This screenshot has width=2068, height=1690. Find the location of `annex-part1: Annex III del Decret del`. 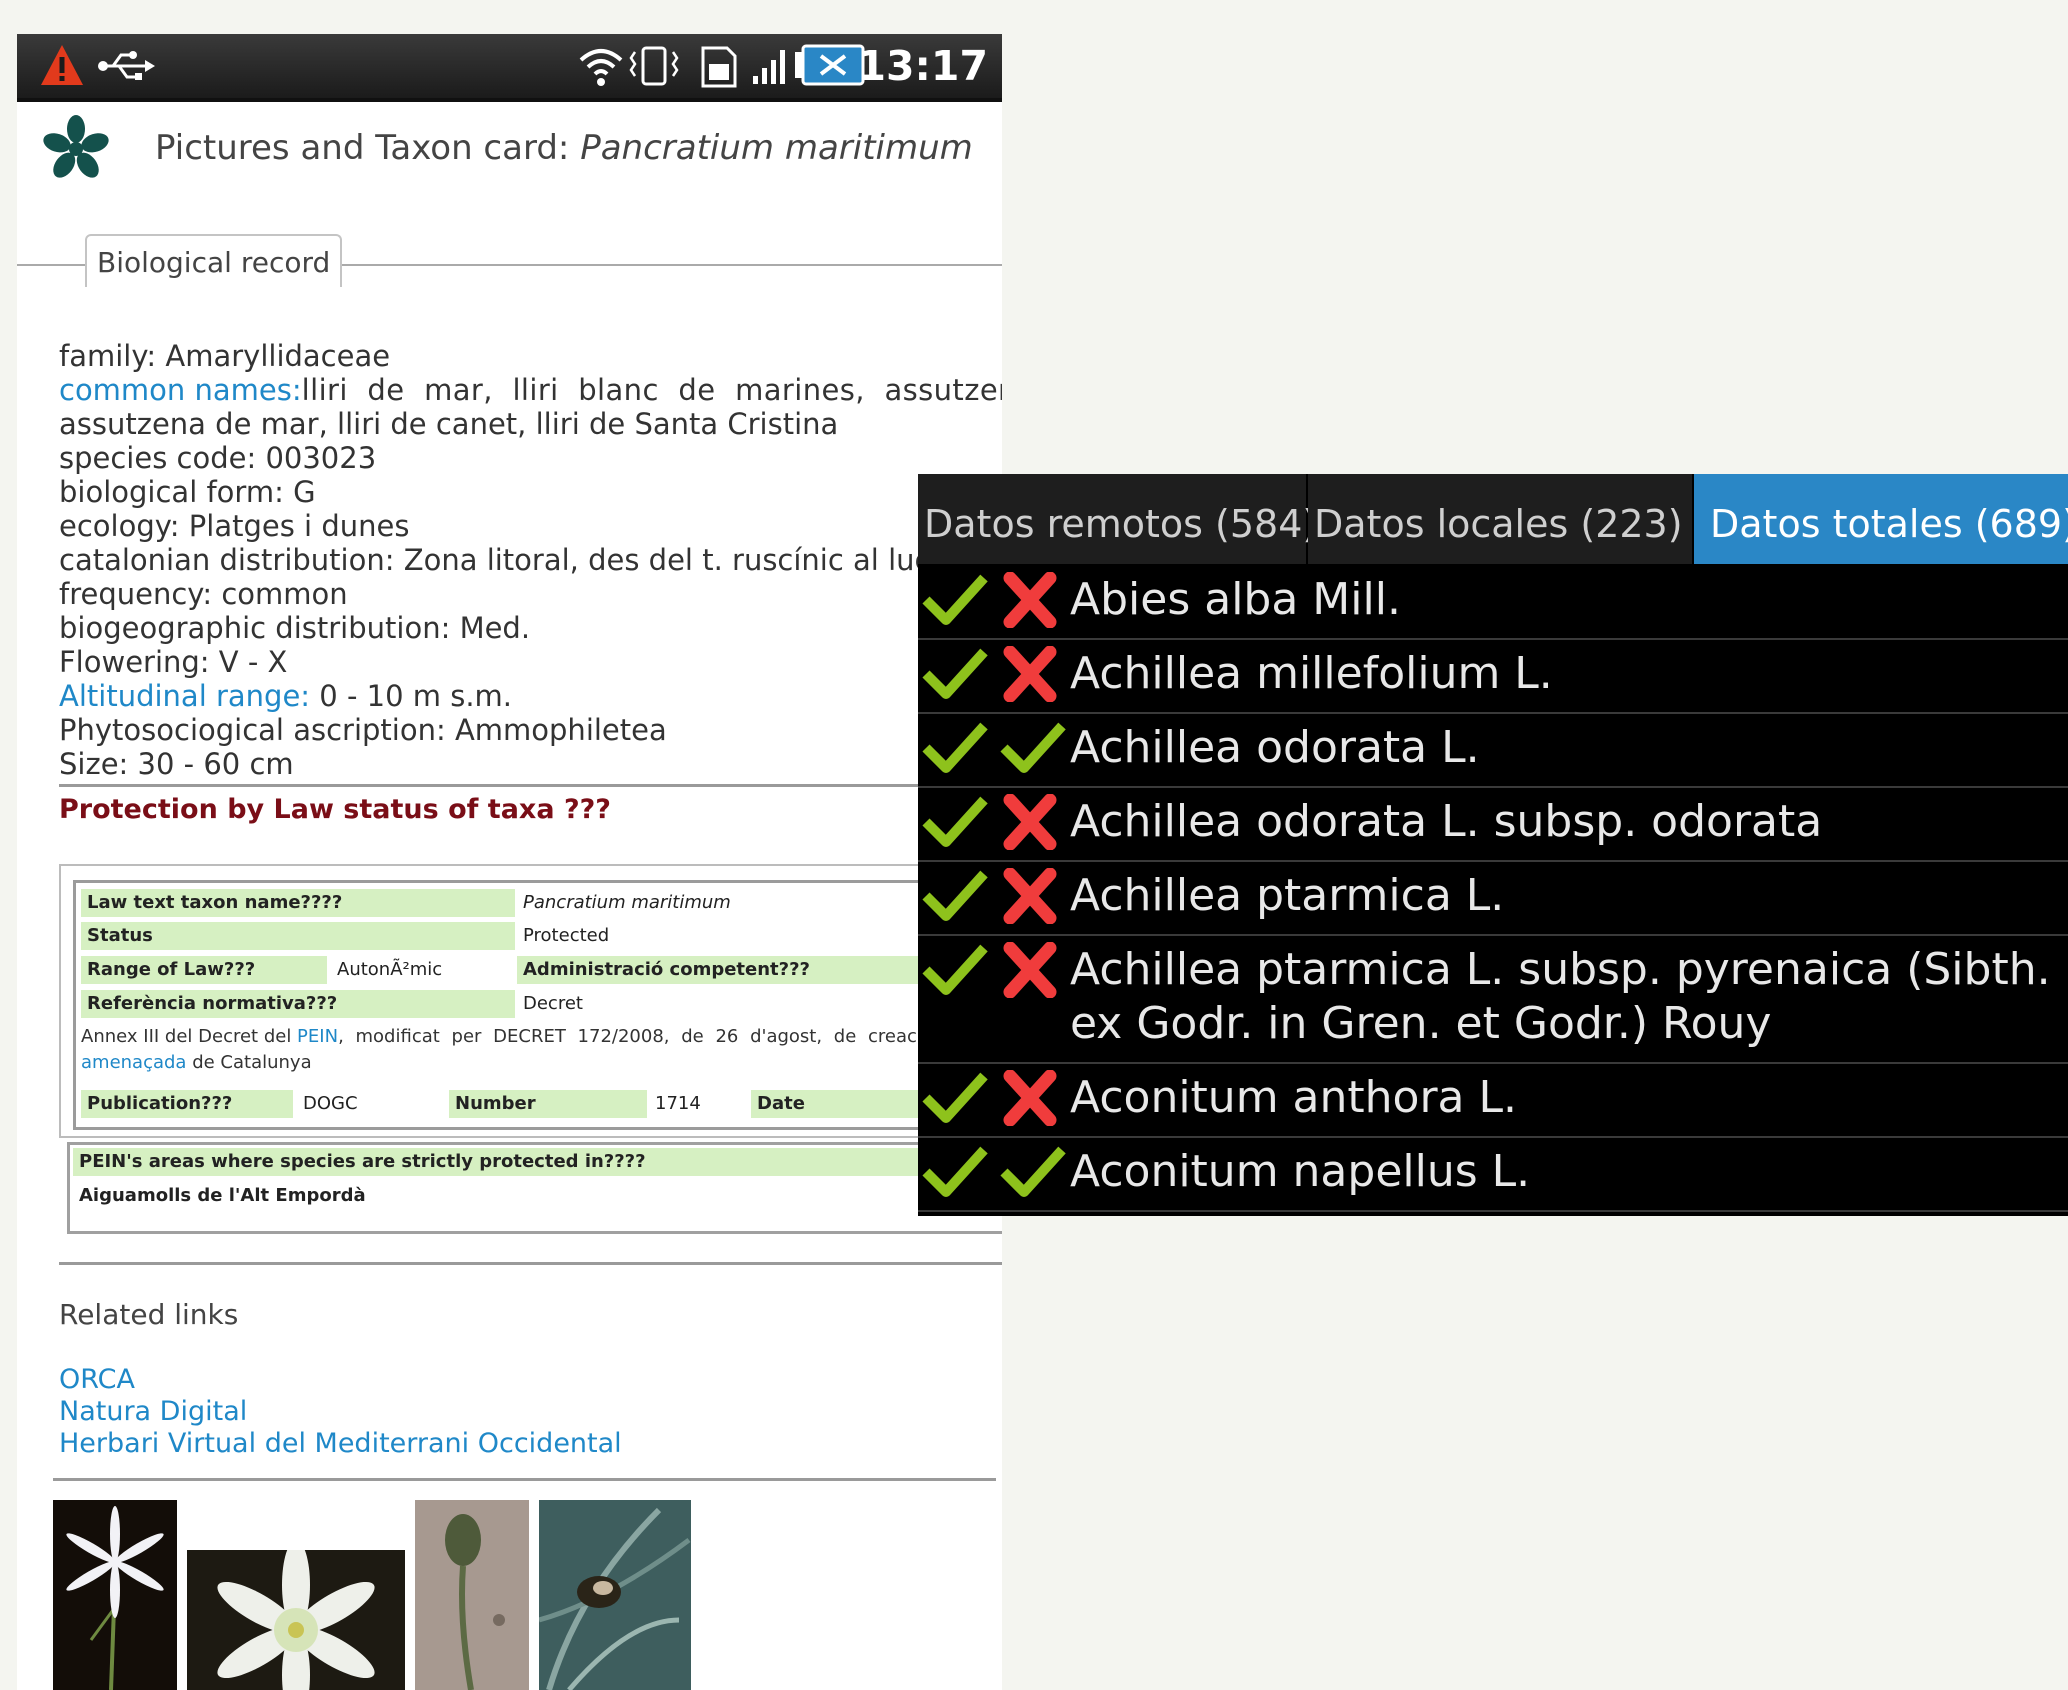

annex-part1: Annex III del Decret del is located at coordinates (189, 1036).